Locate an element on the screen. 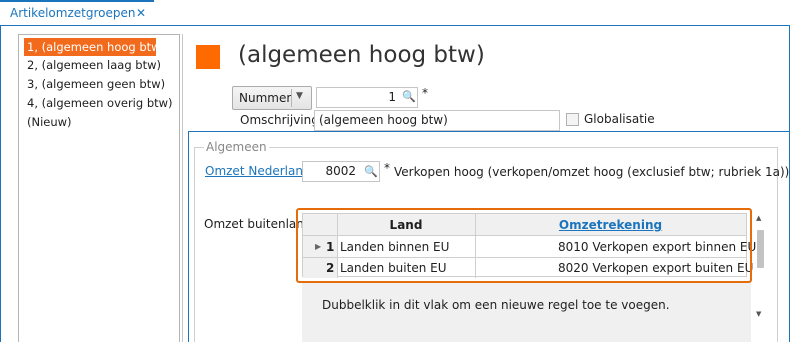 This screenshot has height=342, width=790. tab-label: Artikelomzetgroepen is located at coordinates (73, 13).